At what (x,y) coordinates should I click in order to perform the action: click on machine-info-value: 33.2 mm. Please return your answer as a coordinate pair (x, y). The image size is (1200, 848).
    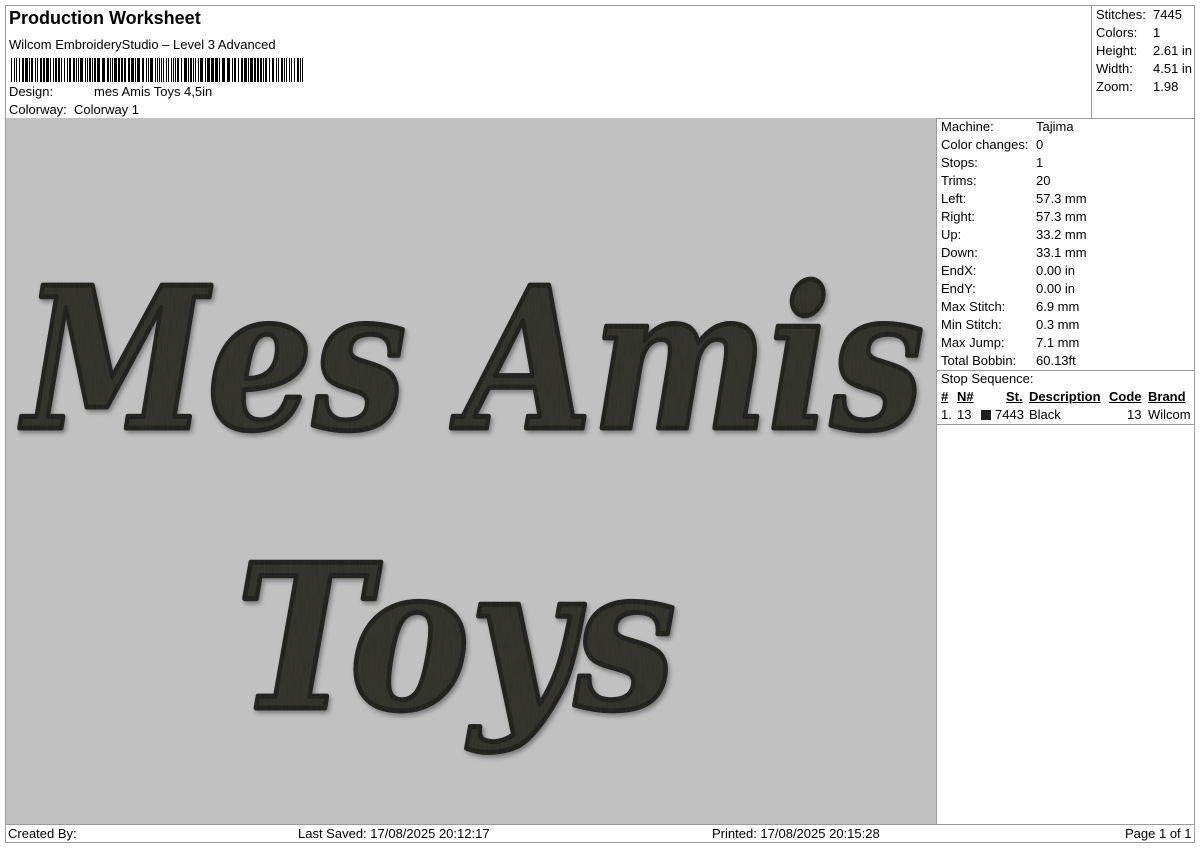
    Looking at the image, I should click on (1061, 234).